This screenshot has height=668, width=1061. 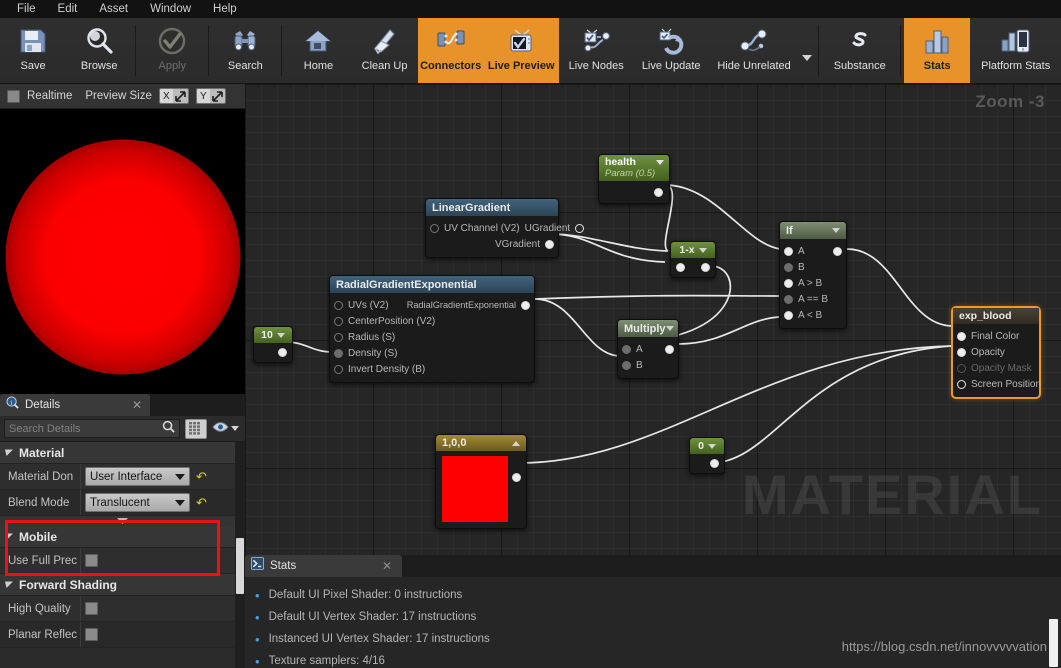 What do you see at coordinates (1053, 643) in the screenshot?
I see `stats-scrollbar-thumb` at bounding box center [1053, 643].